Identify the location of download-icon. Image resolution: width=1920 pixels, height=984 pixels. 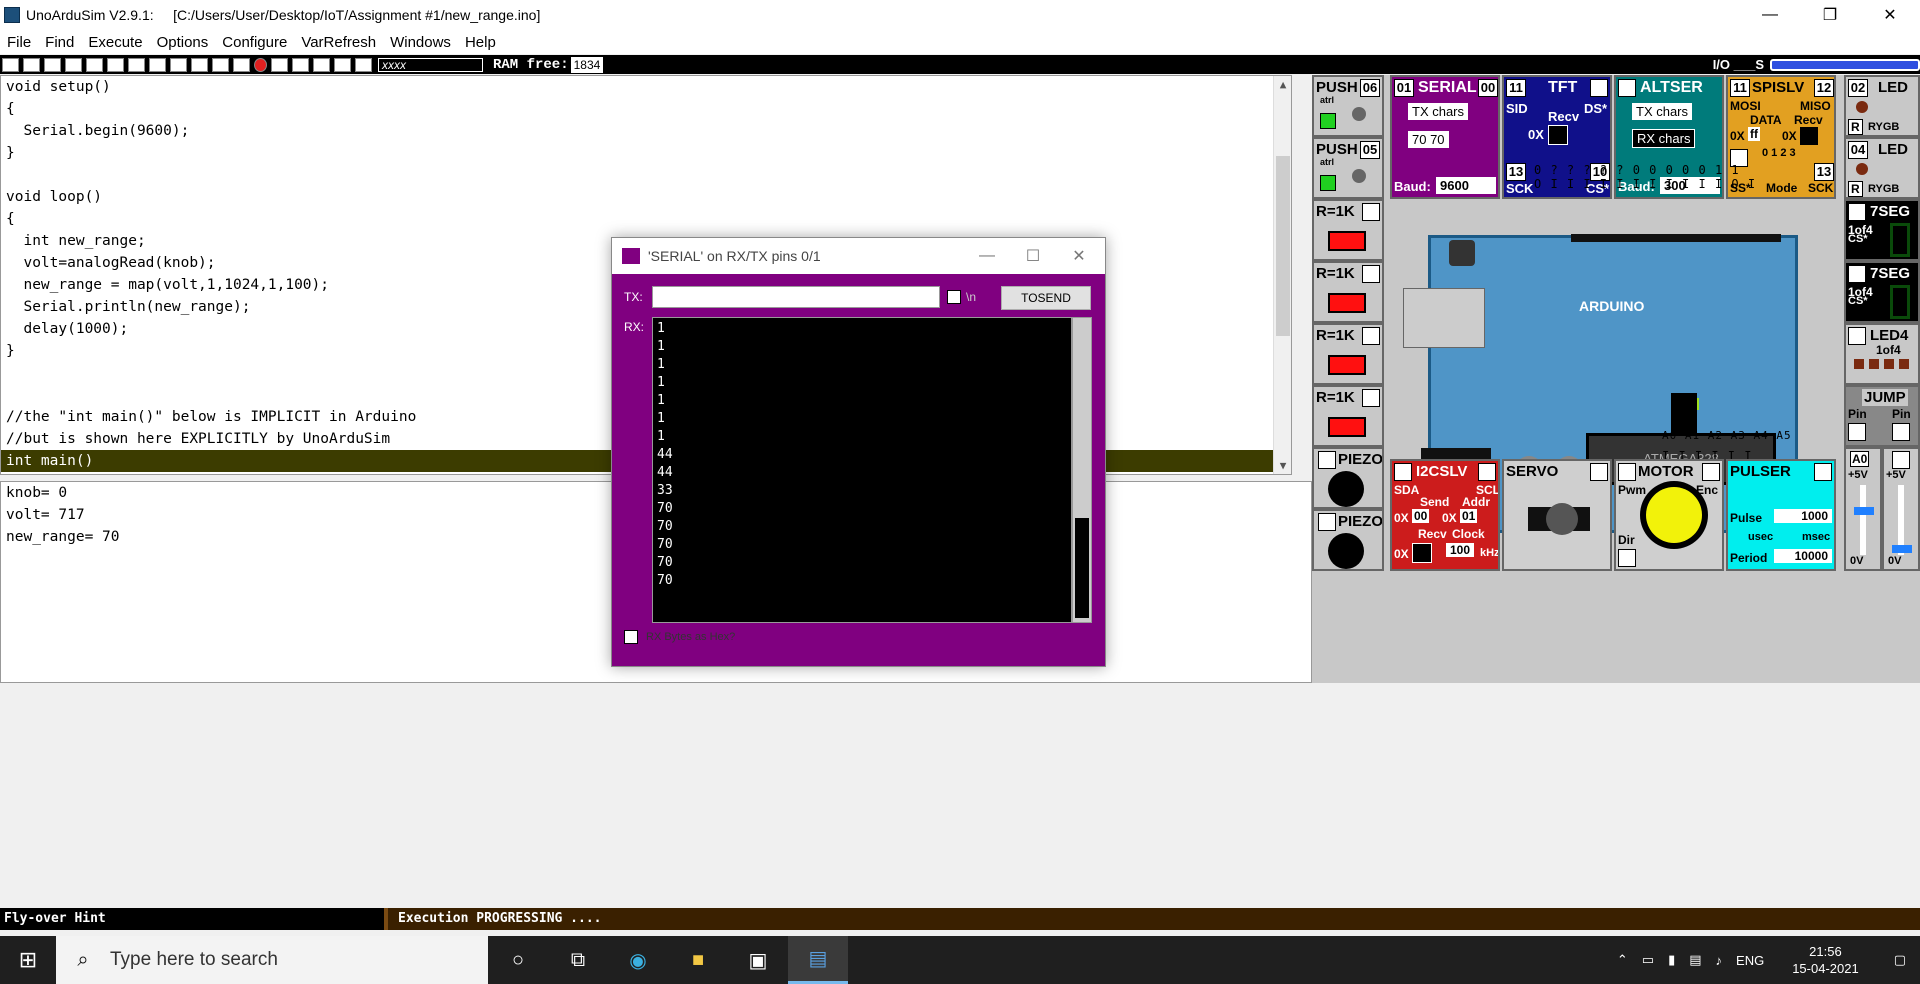
(279, 64).